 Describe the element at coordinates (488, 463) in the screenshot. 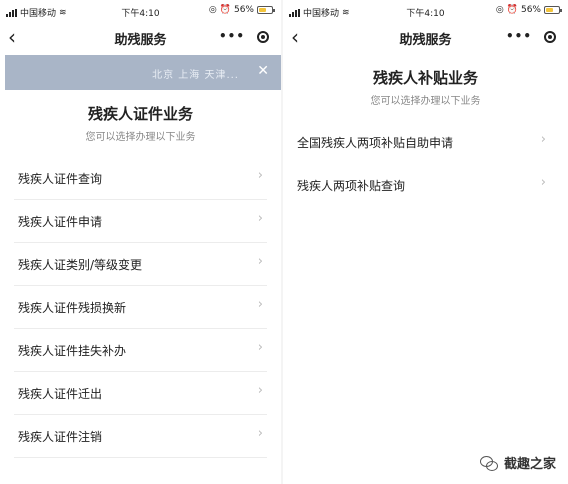

I see `wechat-logo-icon` at that location.